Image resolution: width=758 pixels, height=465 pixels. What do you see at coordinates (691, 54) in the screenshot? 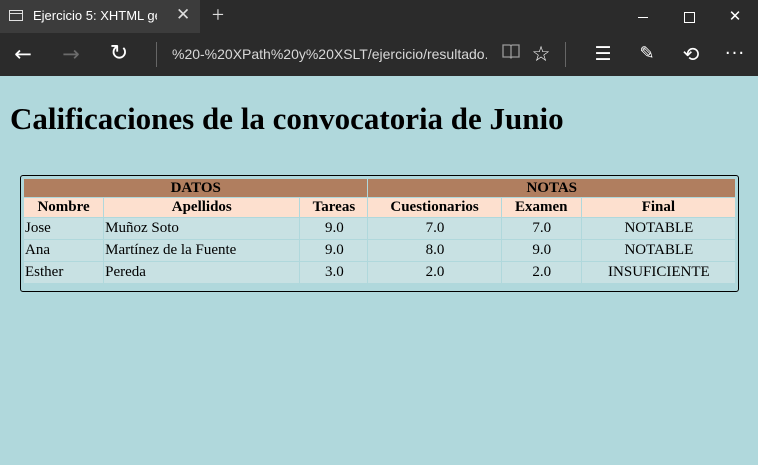
I see `share-icon: ⟲` at bounding box center [691, 54].